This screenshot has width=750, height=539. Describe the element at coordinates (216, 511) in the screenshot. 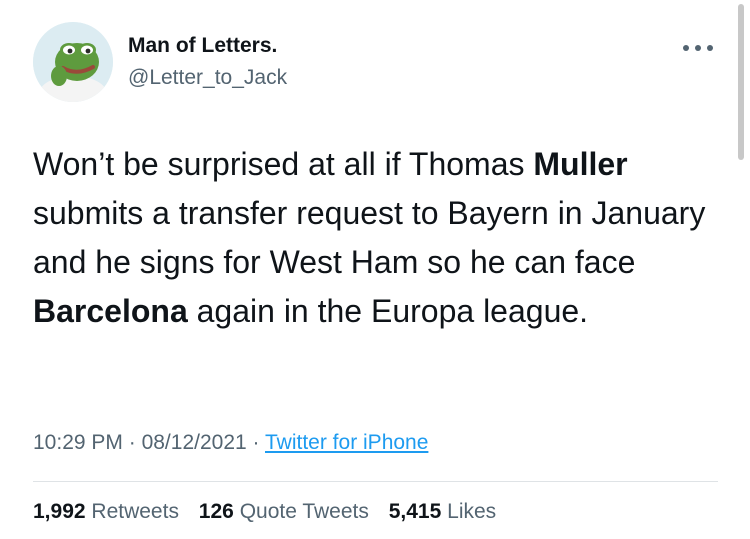

I see `quote-tweets-count: 126` at that location.